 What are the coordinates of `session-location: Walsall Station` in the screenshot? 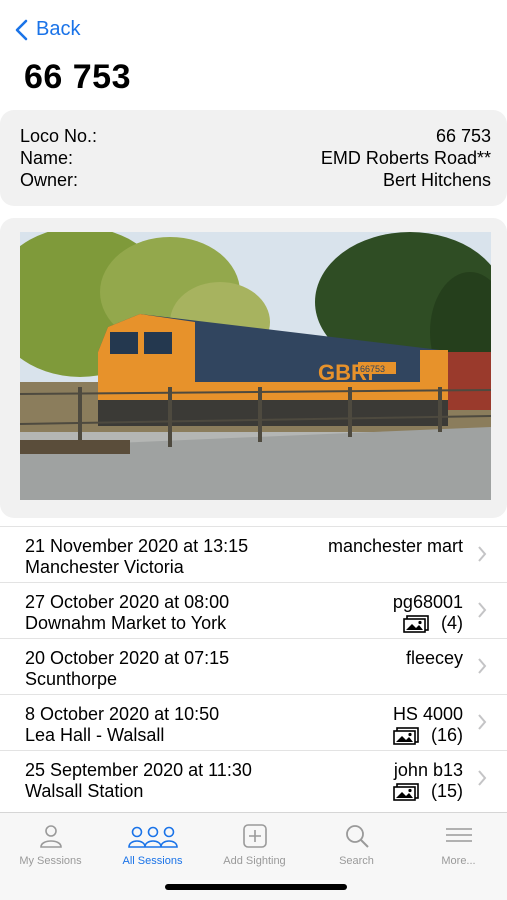 It's located at (84, 791).